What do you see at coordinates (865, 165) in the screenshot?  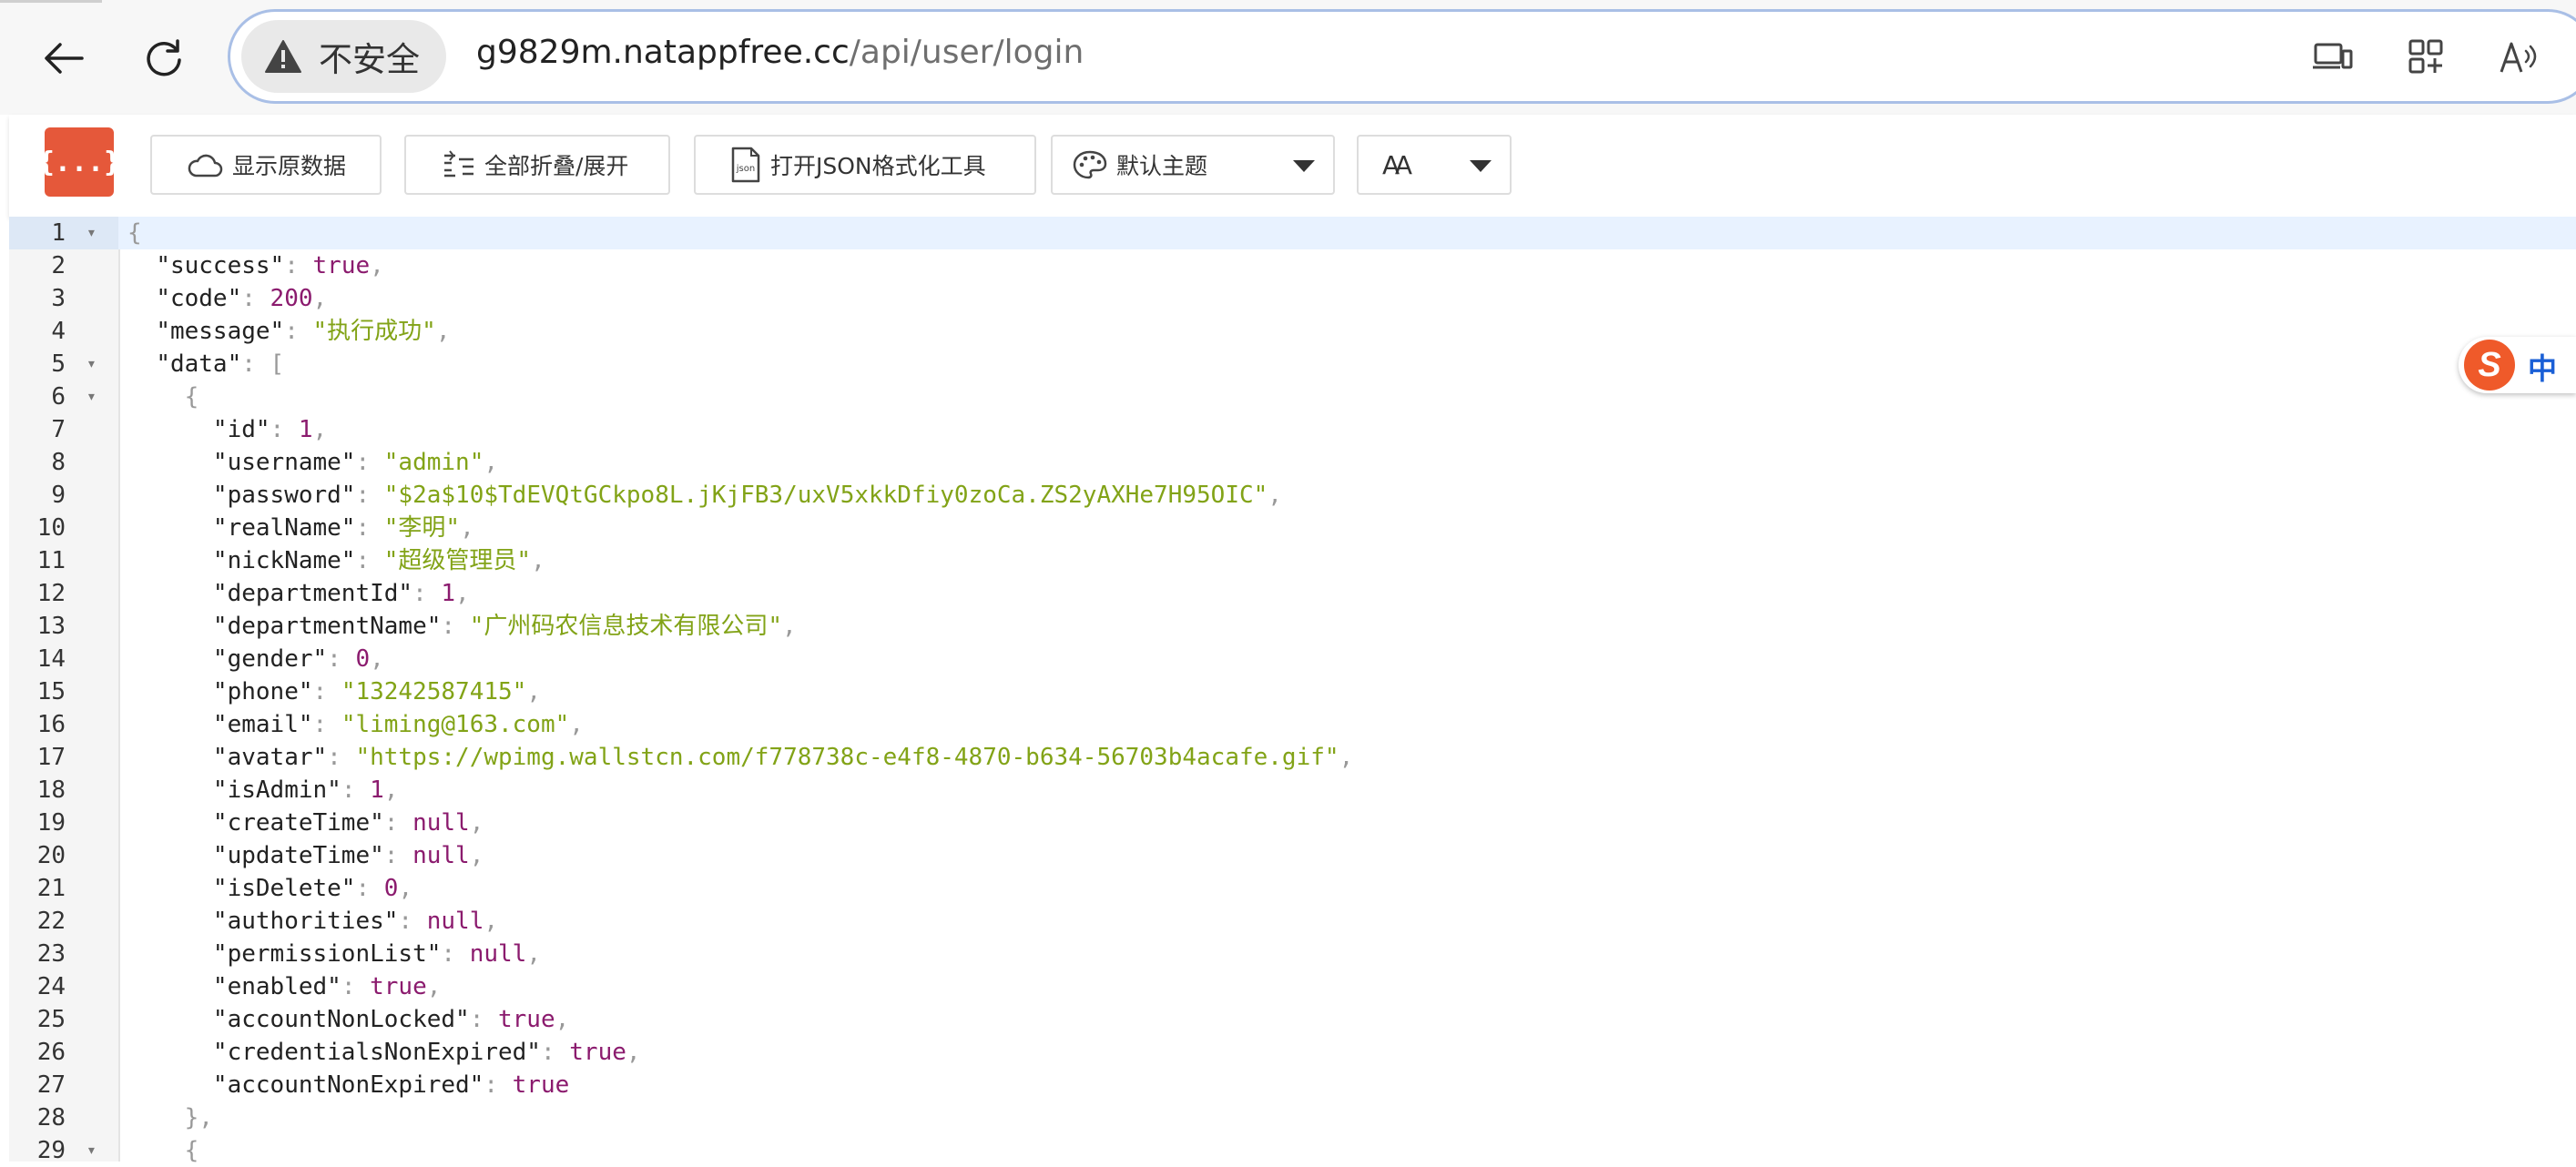 I see `open-formatter-button: json 打开JSON格式化工具` at bounding box center [865, 165].